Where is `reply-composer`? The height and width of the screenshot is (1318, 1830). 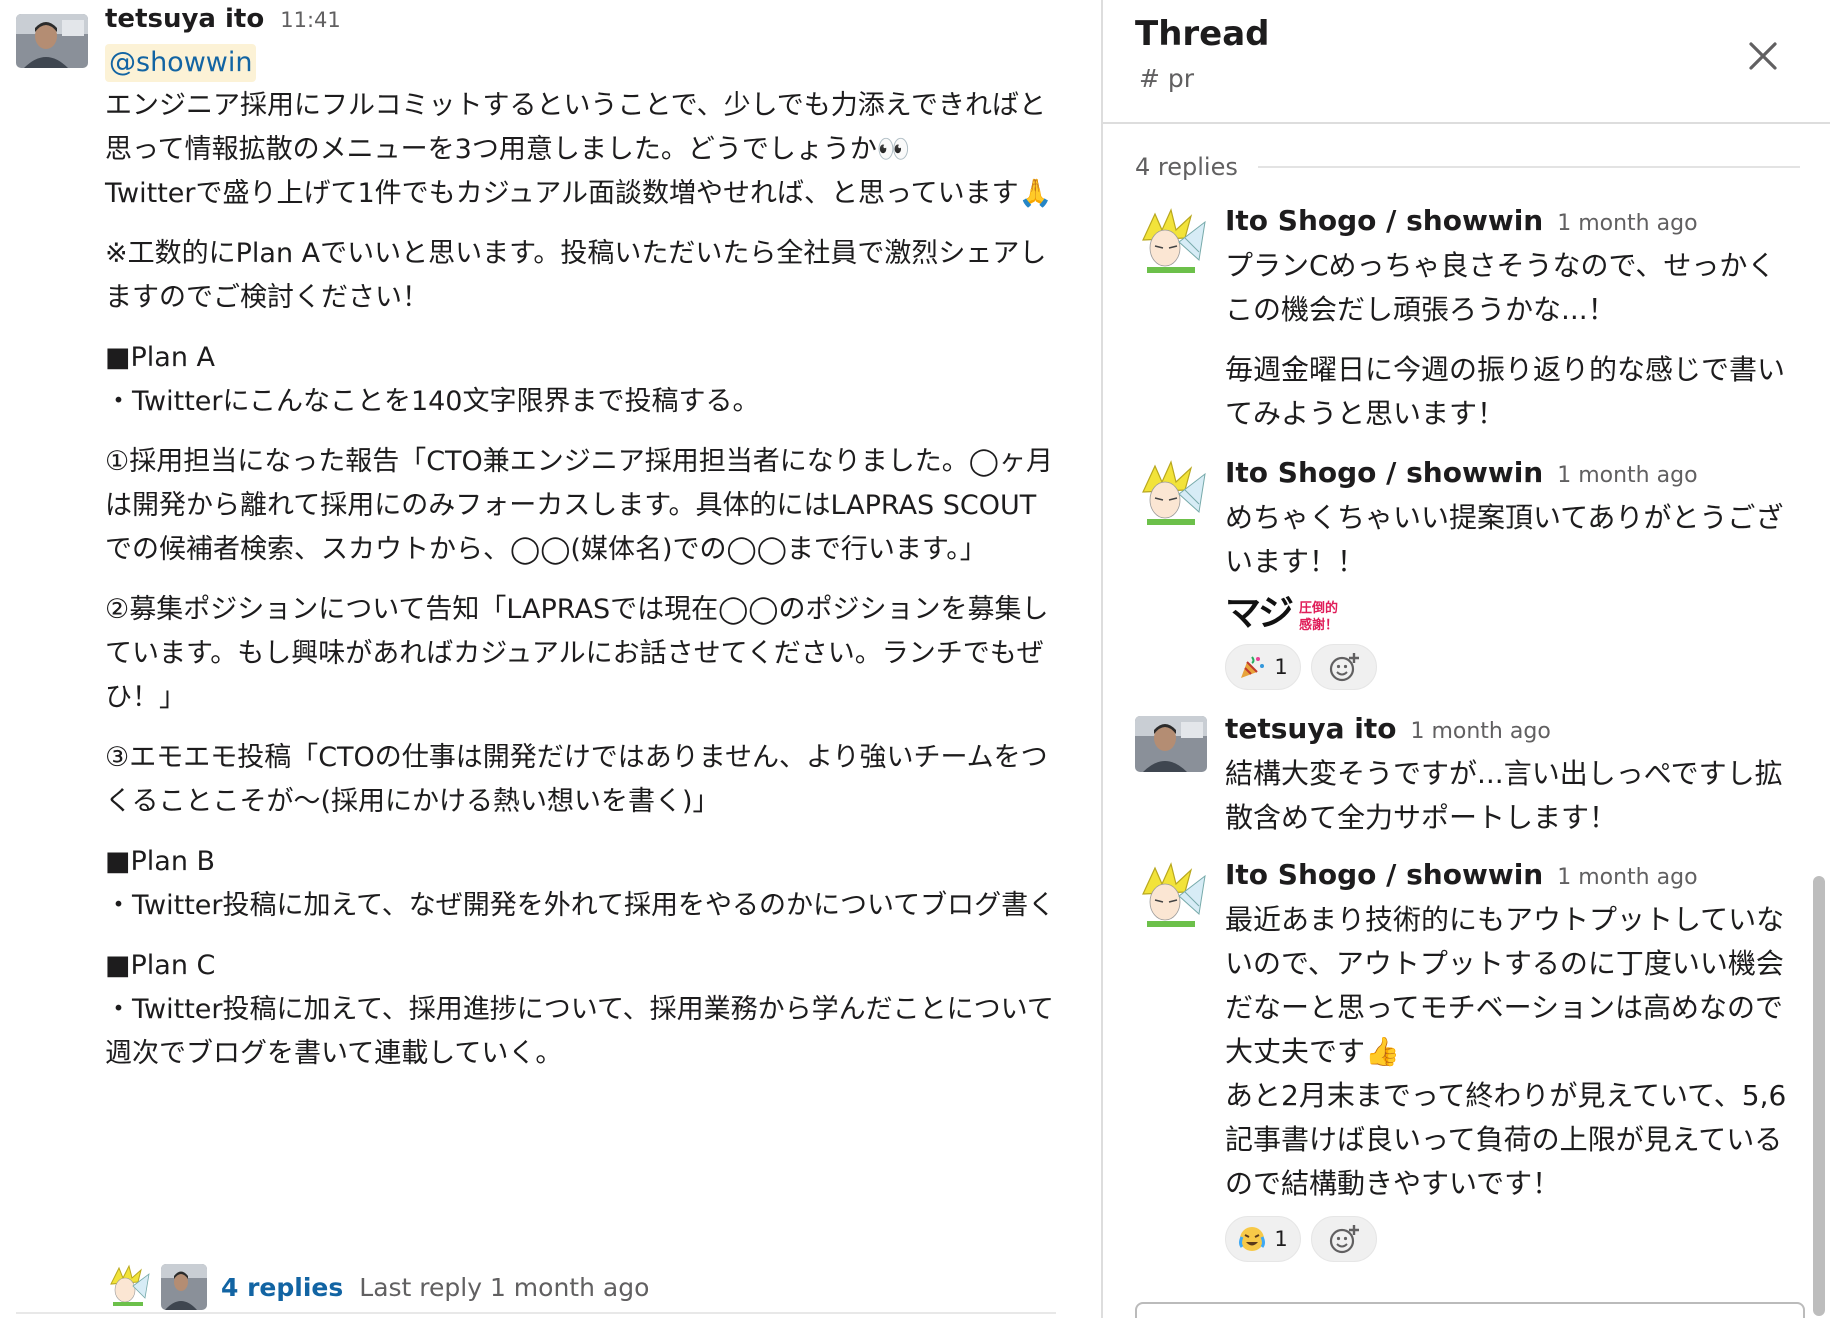 reply-composer is located at coordinates (1470, 1310).